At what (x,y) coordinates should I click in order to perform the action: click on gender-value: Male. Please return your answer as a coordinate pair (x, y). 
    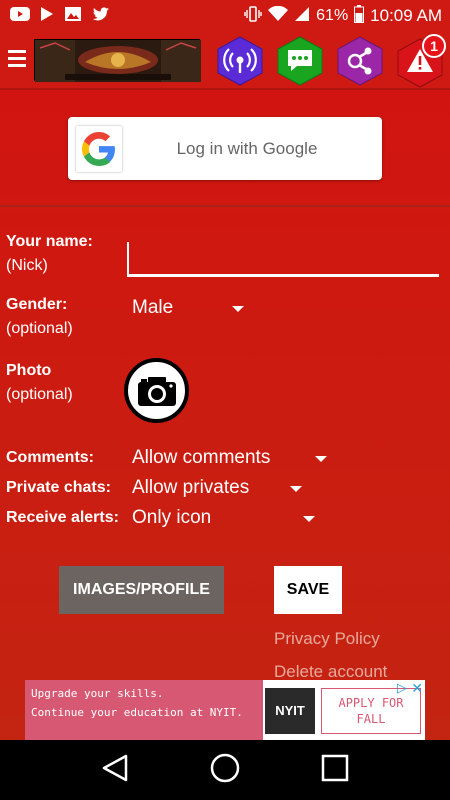
    Looking at the image, I should click on (153, 307).